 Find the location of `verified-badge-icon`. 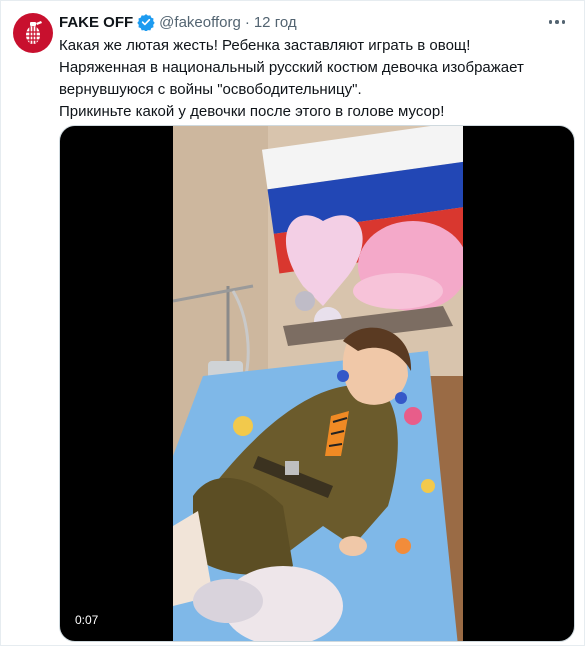

verified-badge-icon is located at coordinates (146, 22).